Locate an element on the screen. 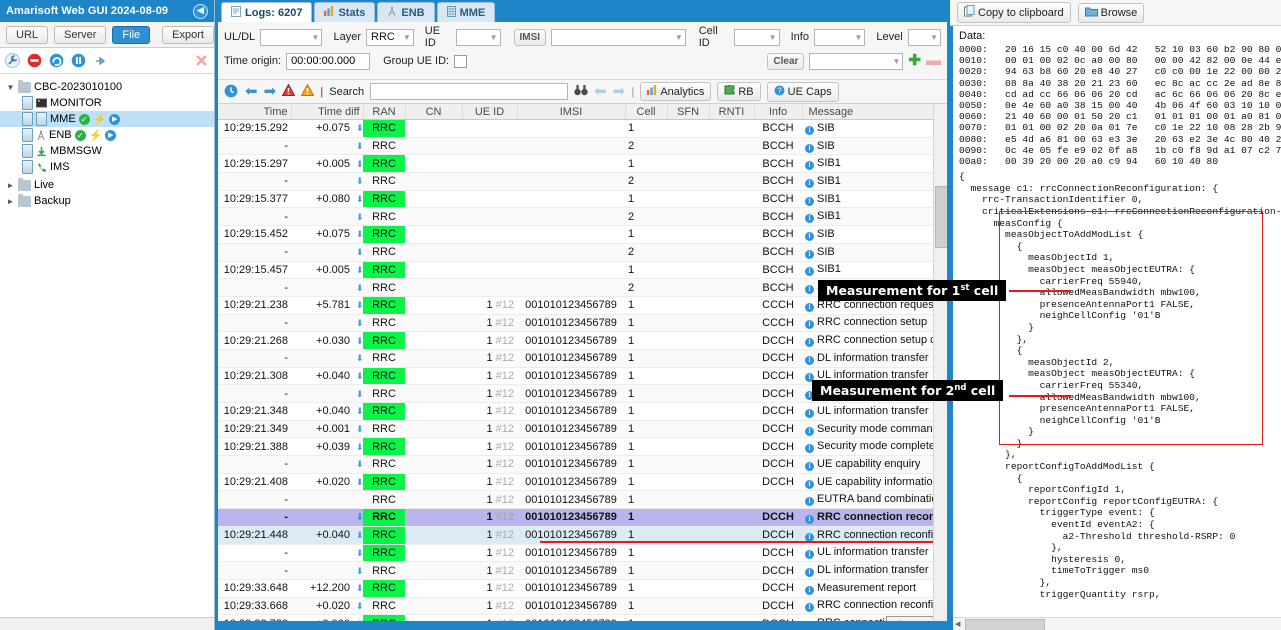 The image size is (1281, 630). analytics-button: Analytics is located at coordinates (676, 91).